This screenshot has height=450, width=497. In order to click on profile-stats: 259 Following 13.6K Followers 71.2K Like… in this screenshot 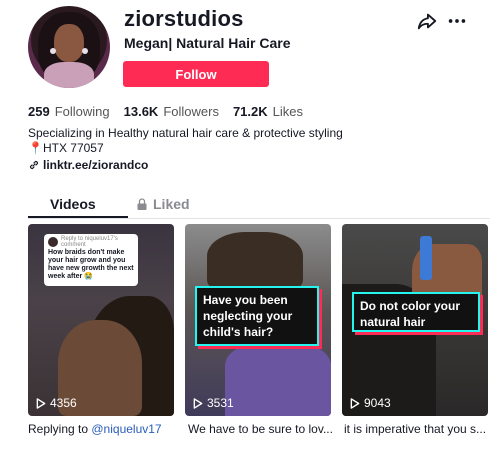, I will do `click(172, 111)`.